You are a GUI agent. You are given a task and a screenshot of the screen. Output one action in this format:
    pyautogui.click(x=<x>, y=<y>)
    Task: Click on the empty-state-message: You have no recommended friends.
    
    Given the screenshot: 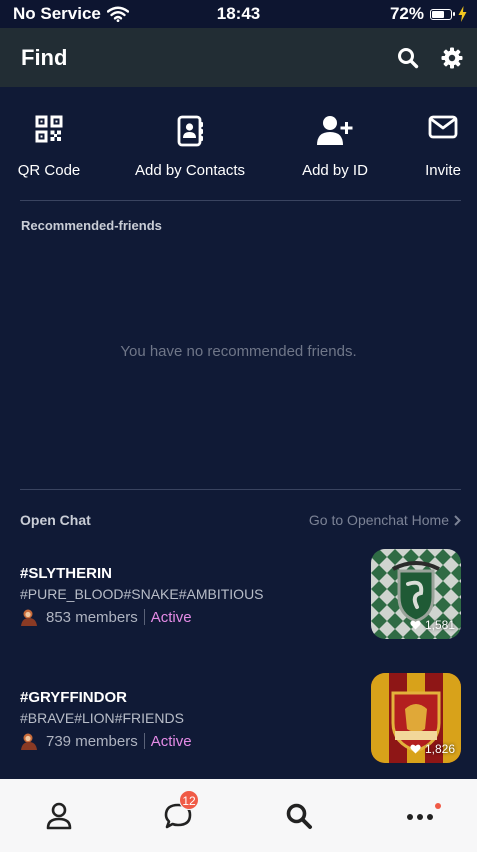 What is the action you would take?
    pyautogui.click(x=238, y=351)
    